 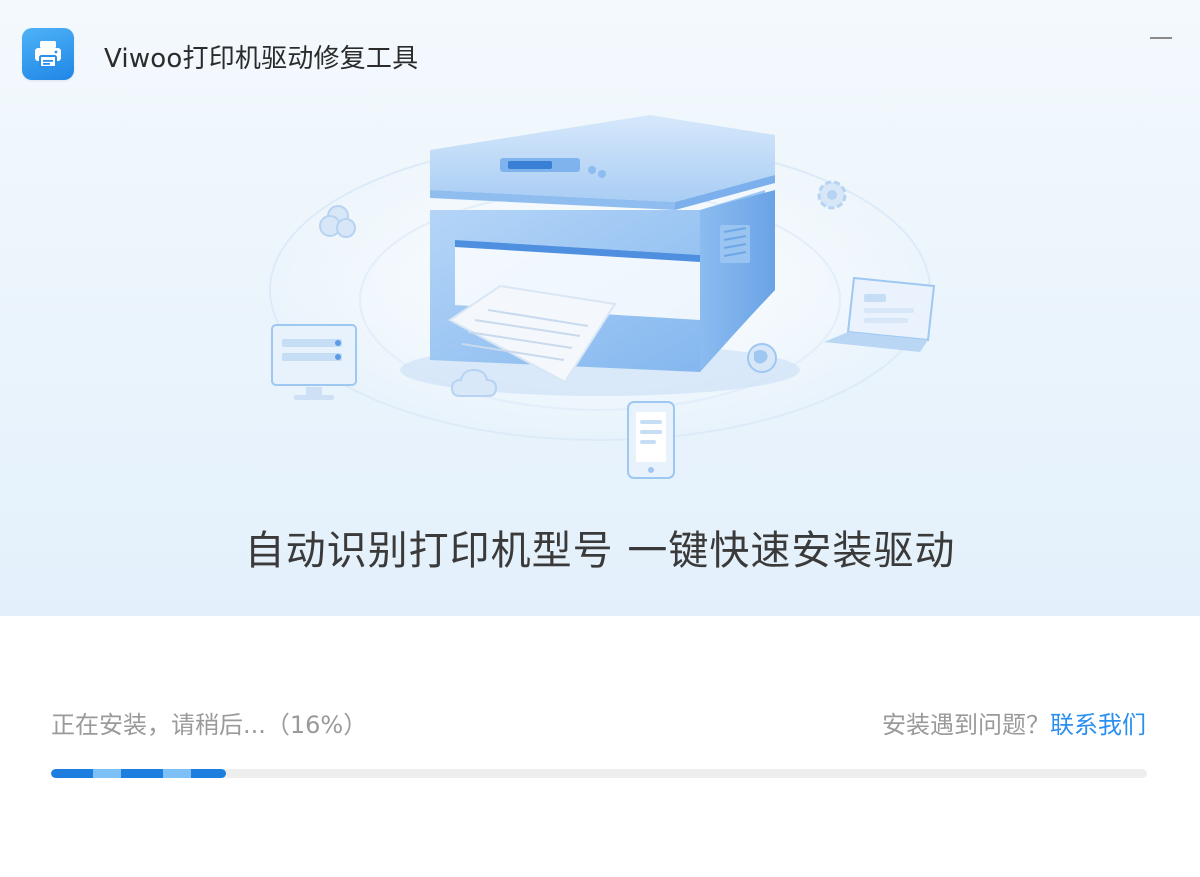 I want to click on install-progress-fill, so click(x=139, y=773).